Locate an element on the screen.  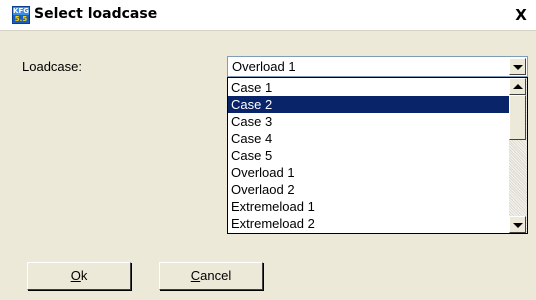
close-button: X is located at coordinates (521, 15).